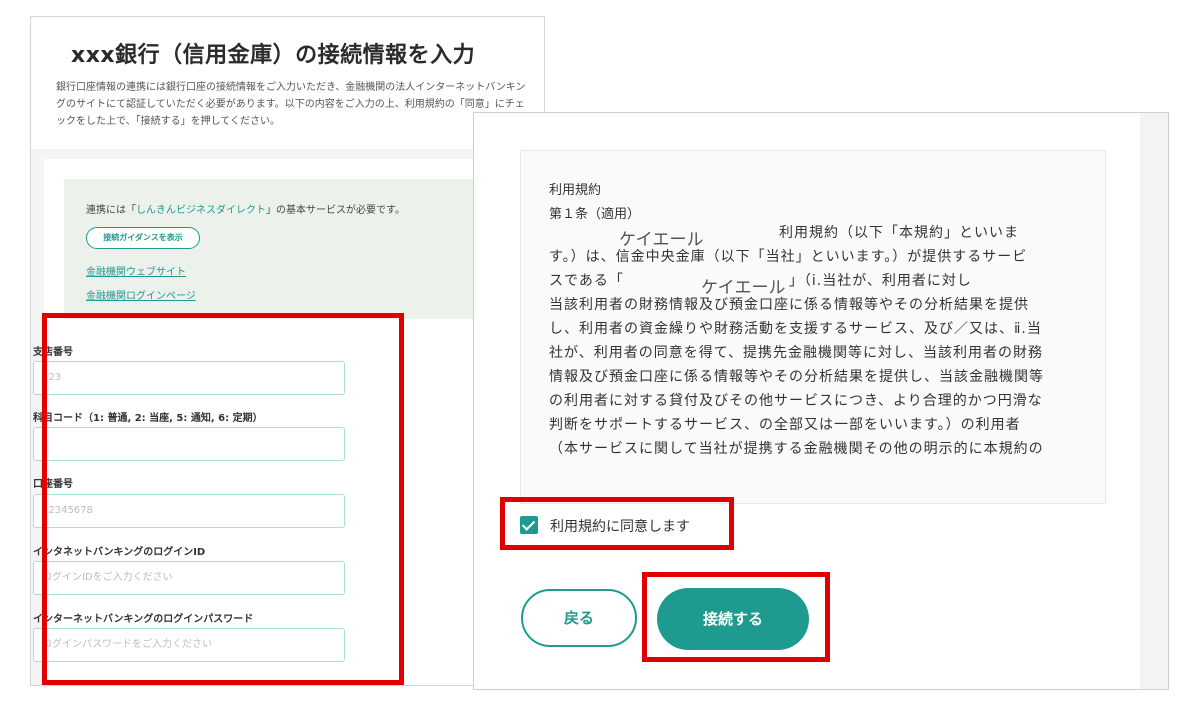 The height and width of the screenshot is (701, 1188). Describe the element at coordinates (1154, 401) in the screenshot. I see `panel-scroll-strip` at that location.